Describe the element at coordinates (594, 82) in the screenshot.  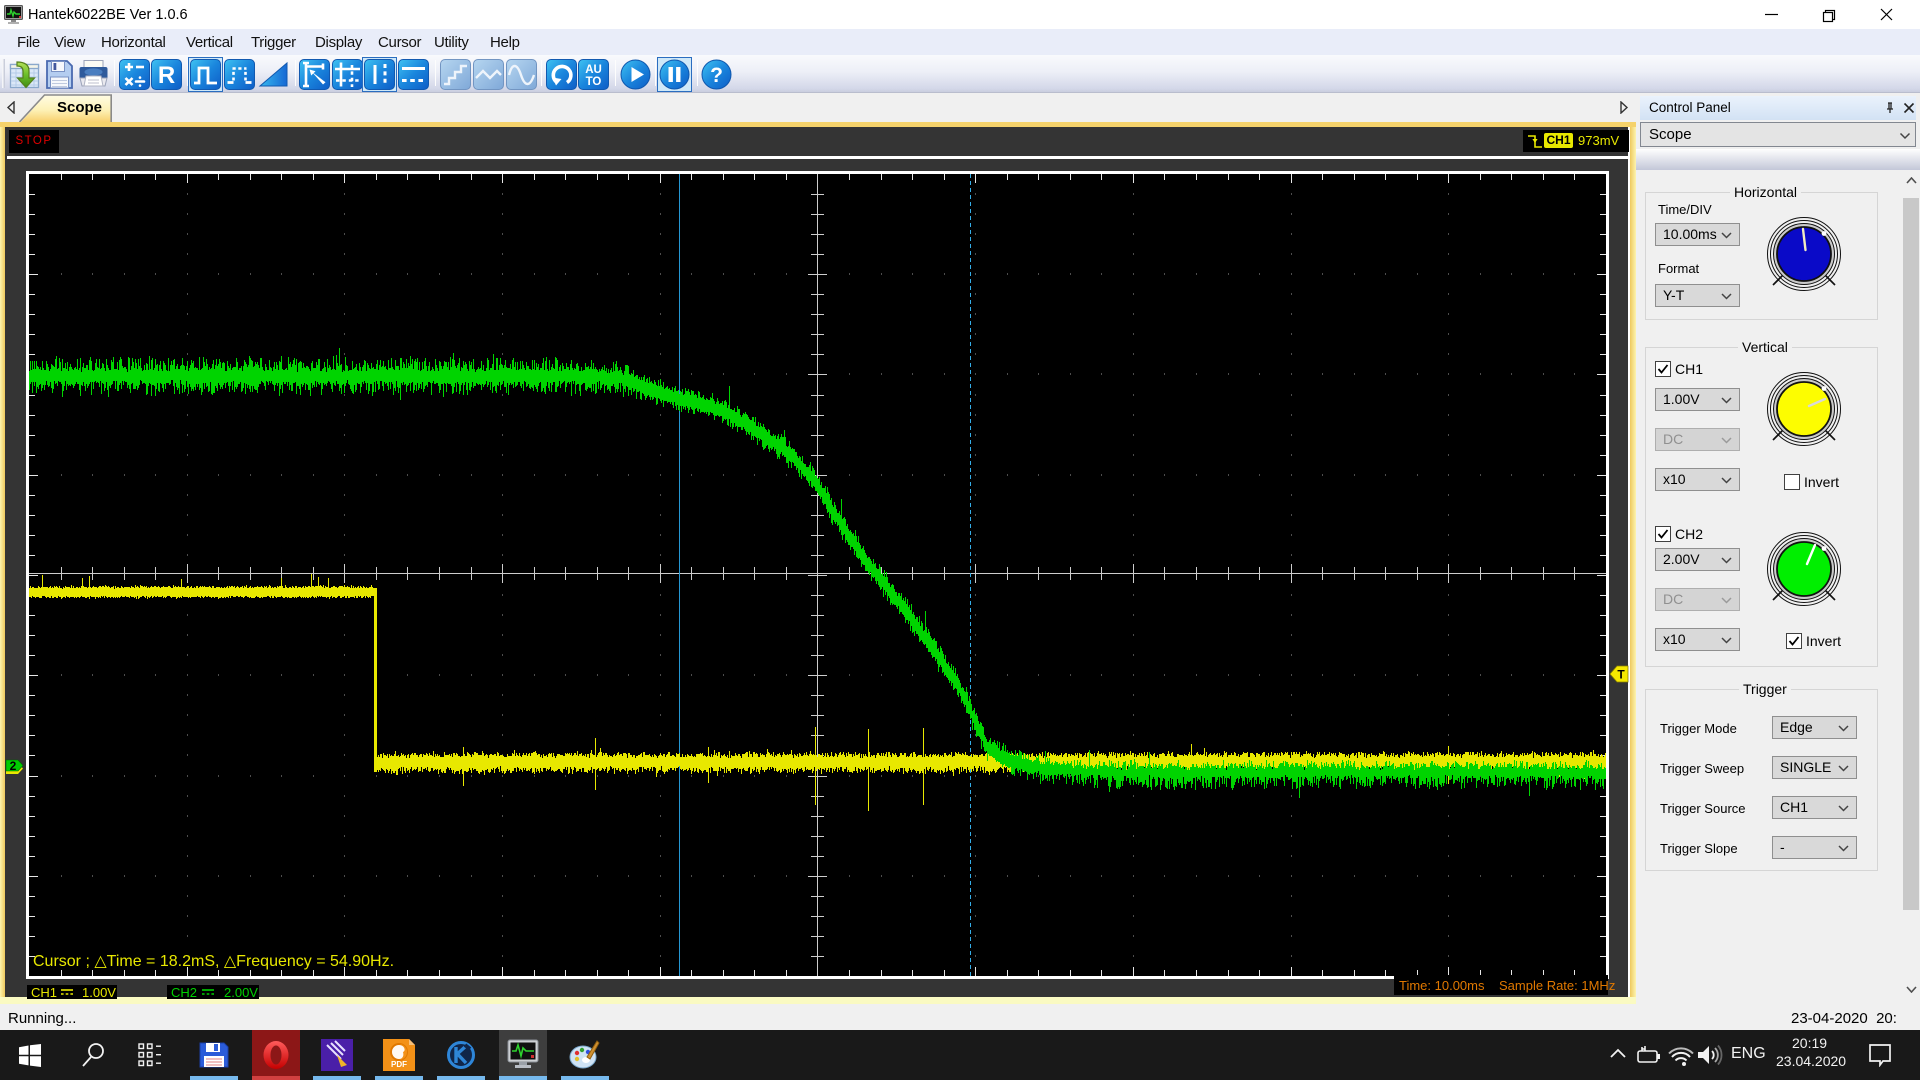
I see `svg-text: TO` at that location.